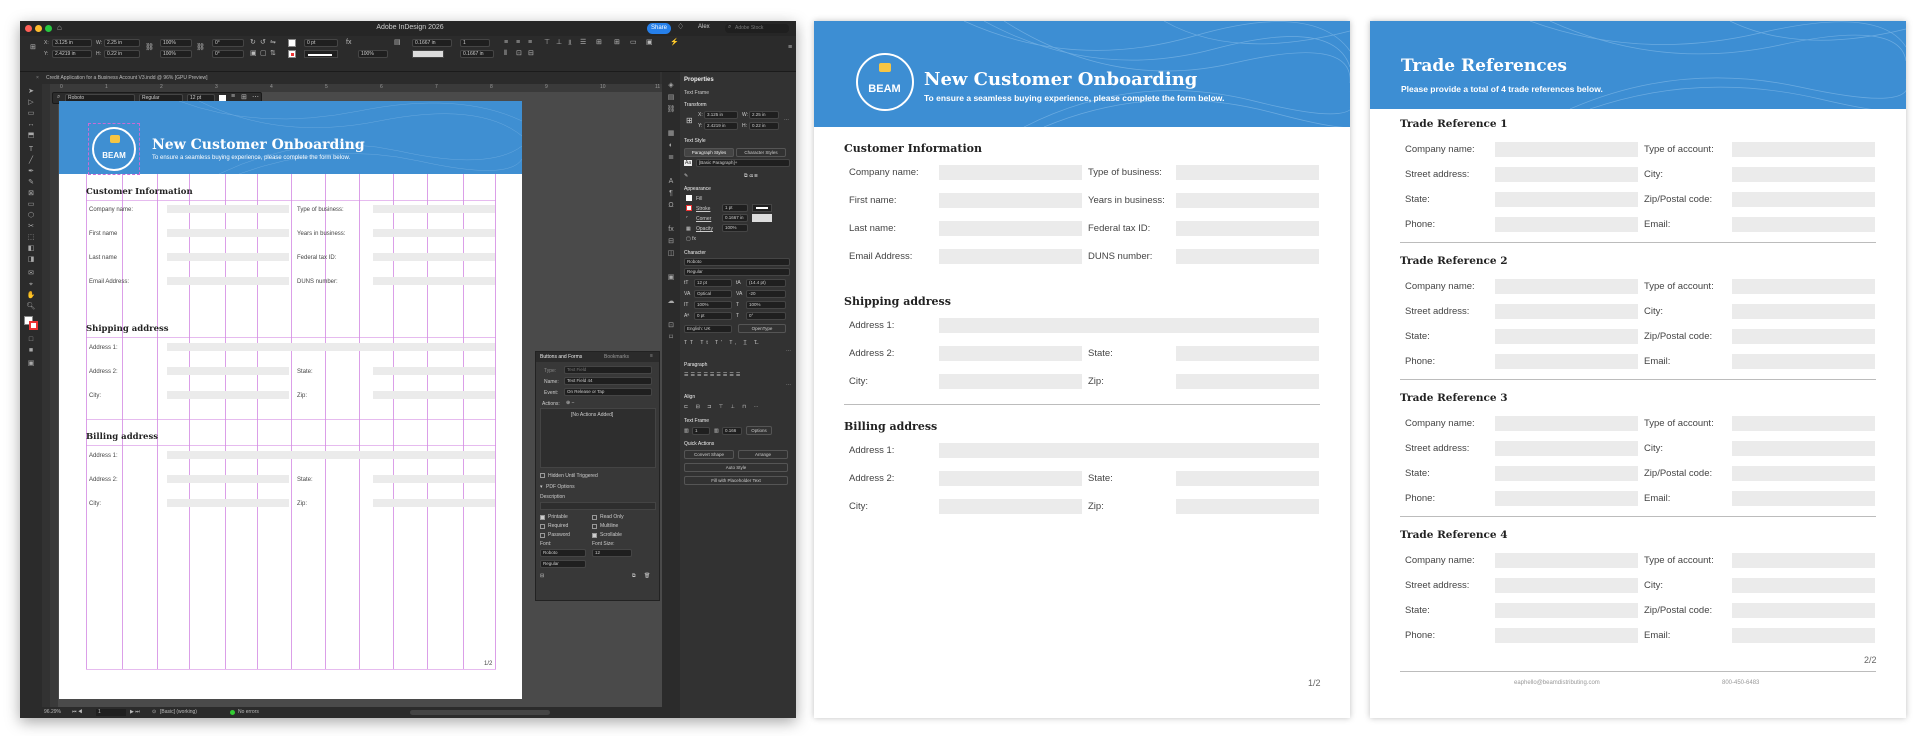 The width and height of the screenshot is (1920, 736). I want to click on gradient-feather-tool-icon: ◨, so click(31, 260).